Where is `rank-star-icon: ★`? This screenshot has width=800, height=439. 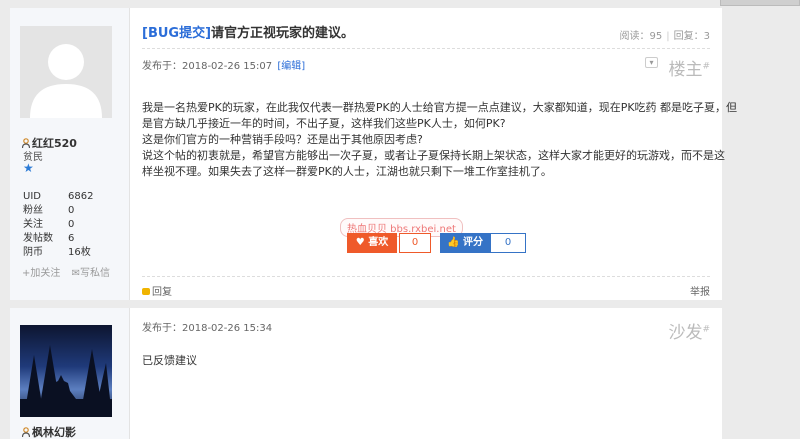
rank-star-icon: ★ is located at coordinates (28, 168).